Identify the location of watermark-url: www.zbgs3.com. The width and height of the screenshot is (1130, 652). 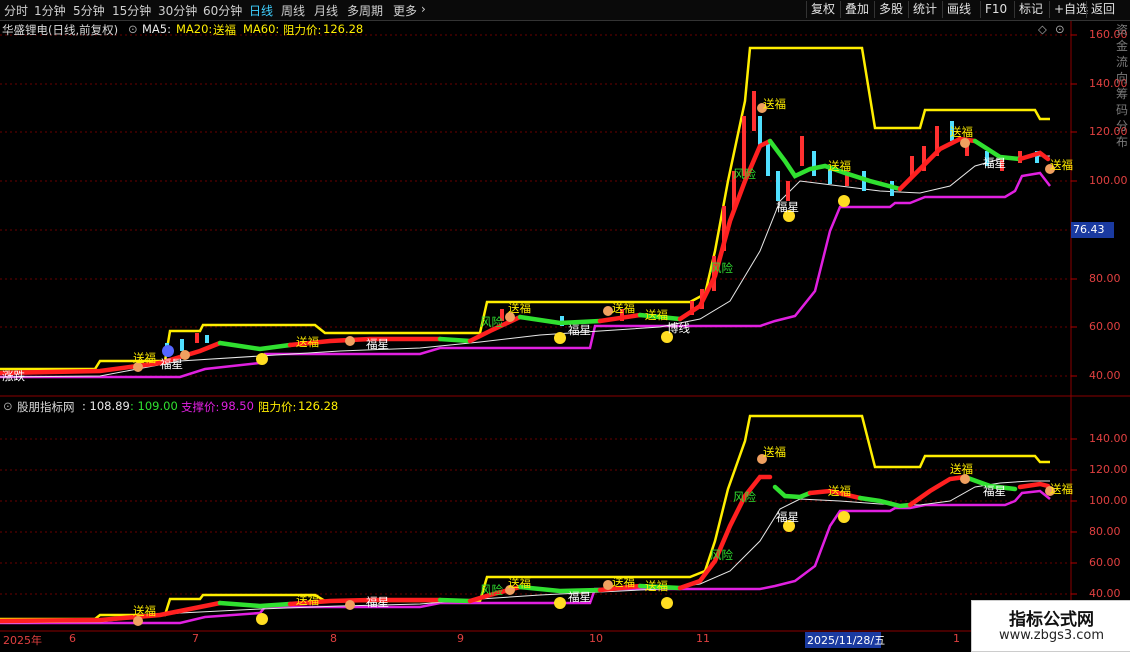
(1051, 635).